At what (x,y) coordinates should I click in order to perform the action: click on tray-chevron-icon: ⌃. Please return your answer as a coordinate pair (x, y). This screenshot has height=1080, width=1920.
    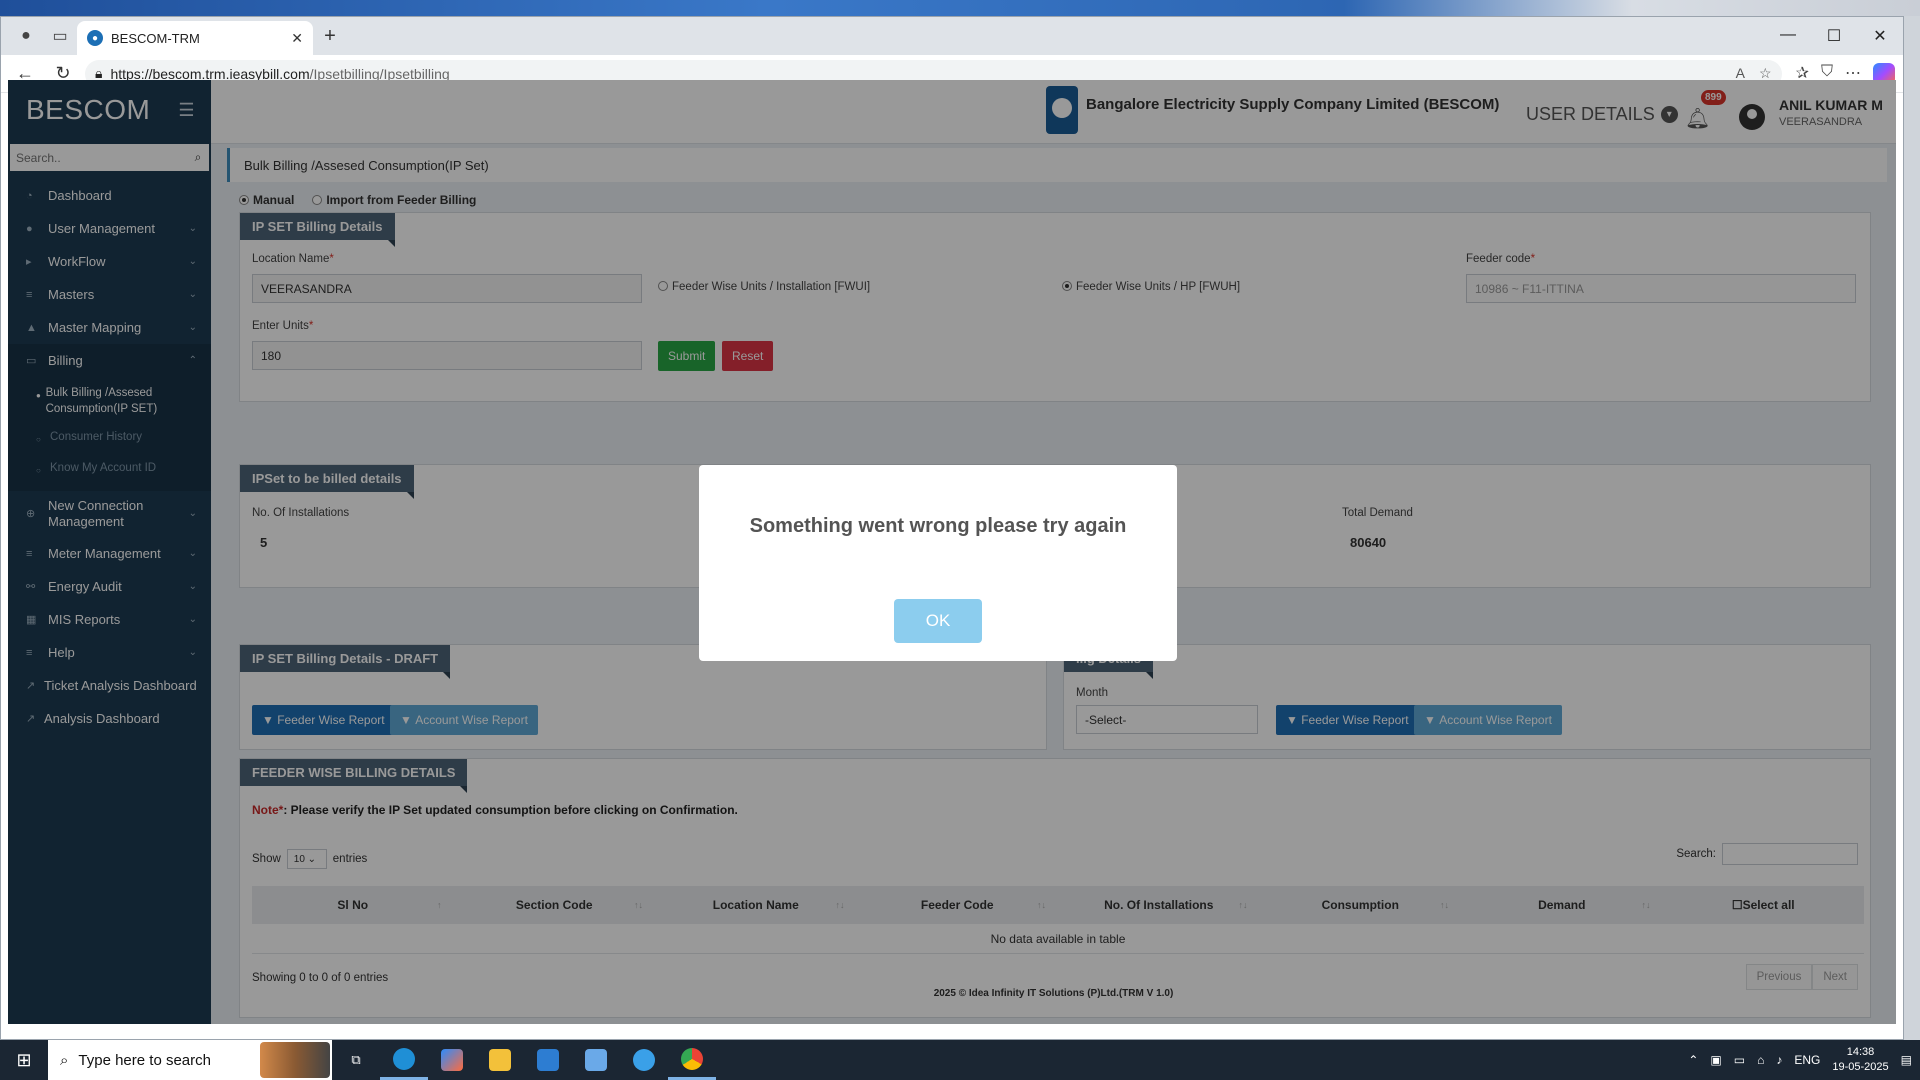
    Looking at the image, I should click on (1693, 1060).